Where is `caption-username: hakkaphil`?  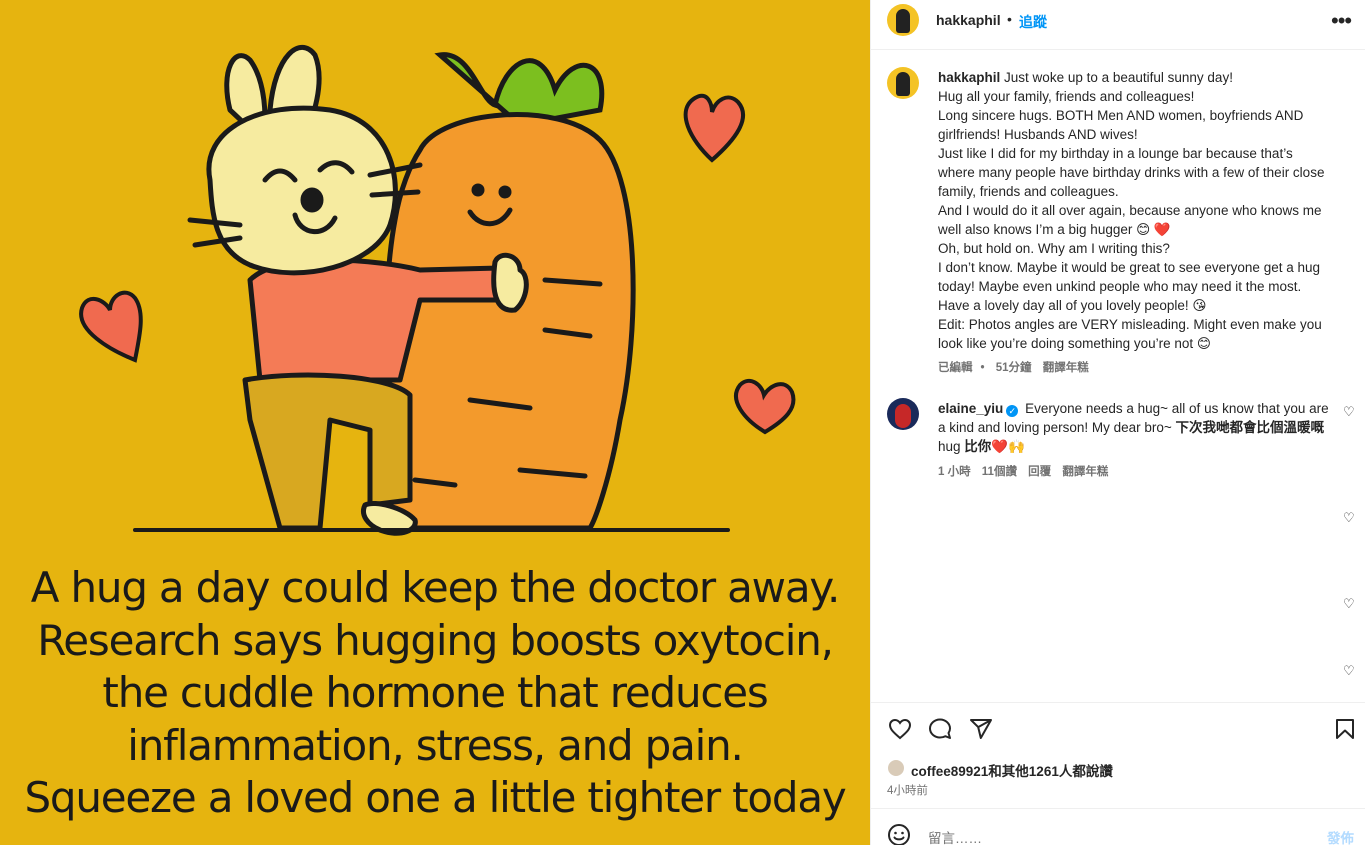 caption-username: hakkaphil is located at coordinates (969, 77).